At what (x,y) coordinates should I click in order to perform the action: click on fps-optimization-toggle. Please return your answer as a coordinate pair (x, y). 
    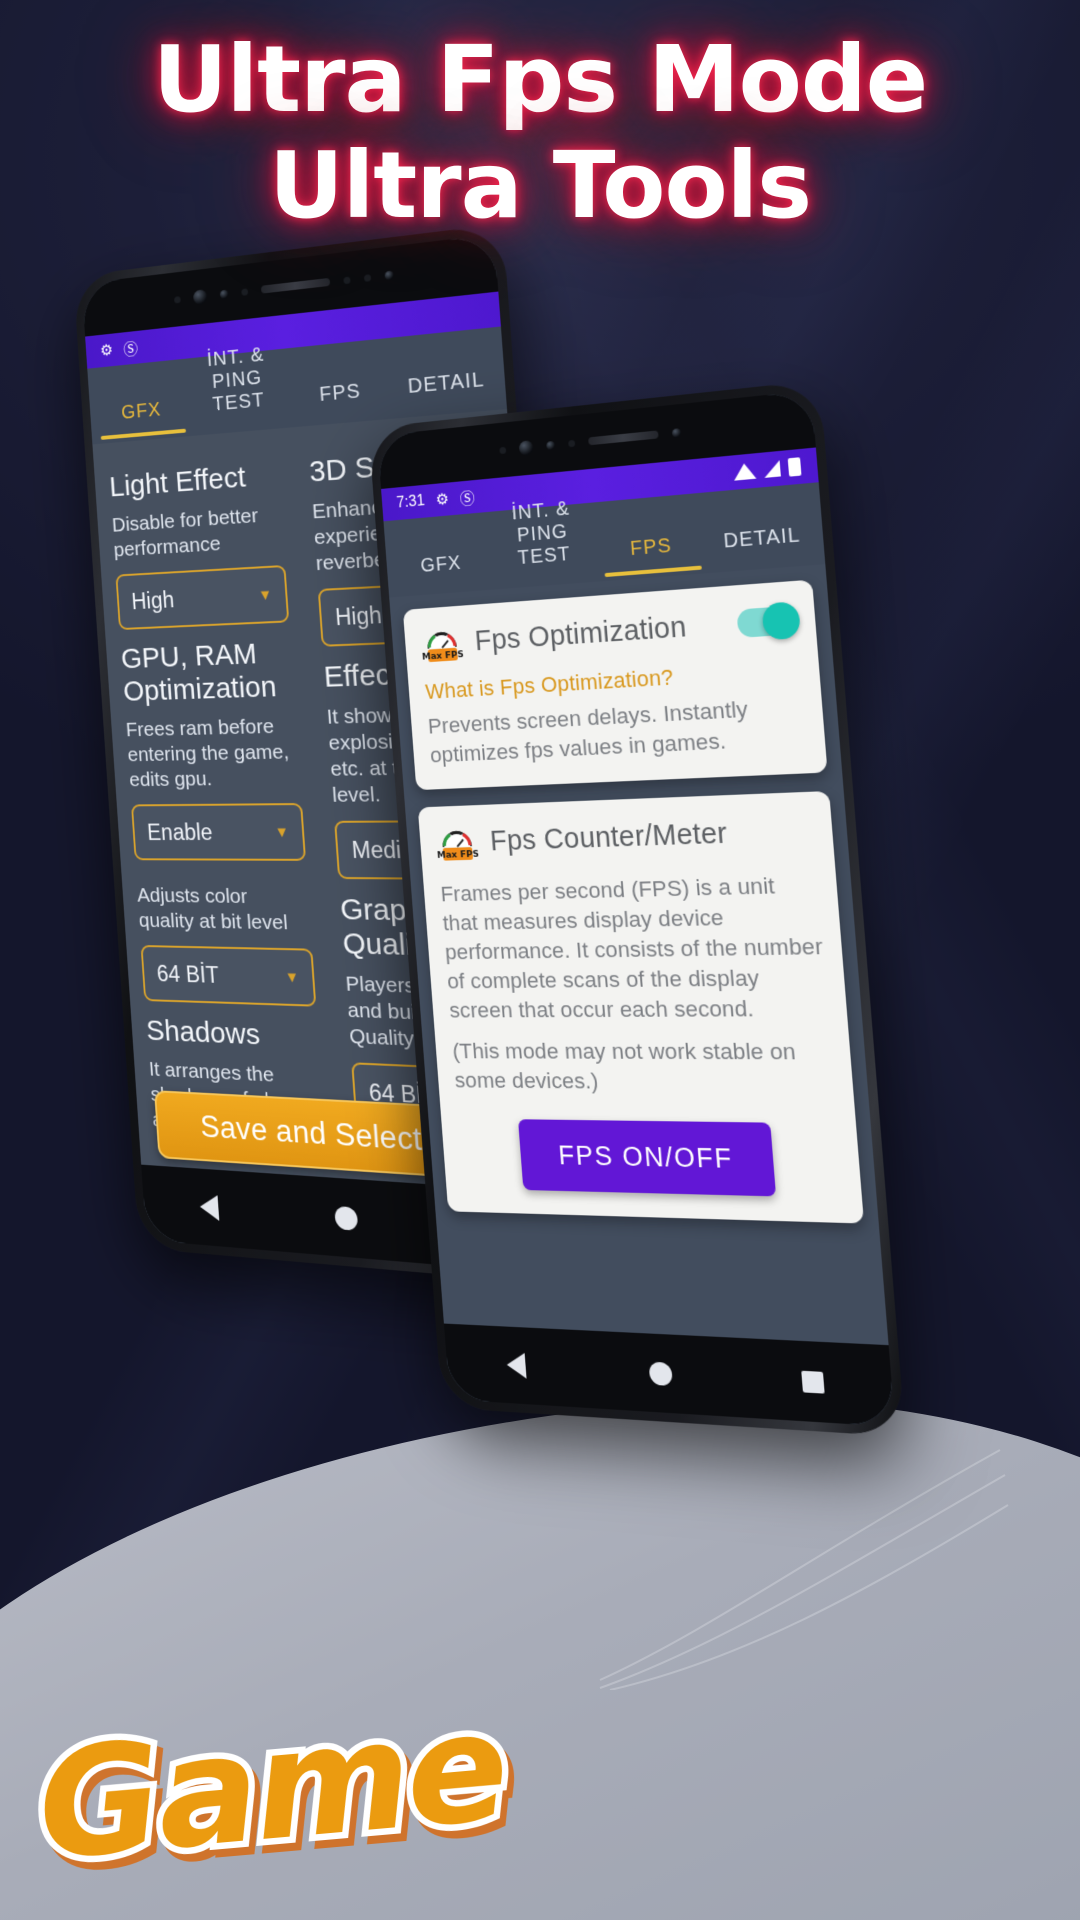
    Looking at the image, I should click on (769, 621).